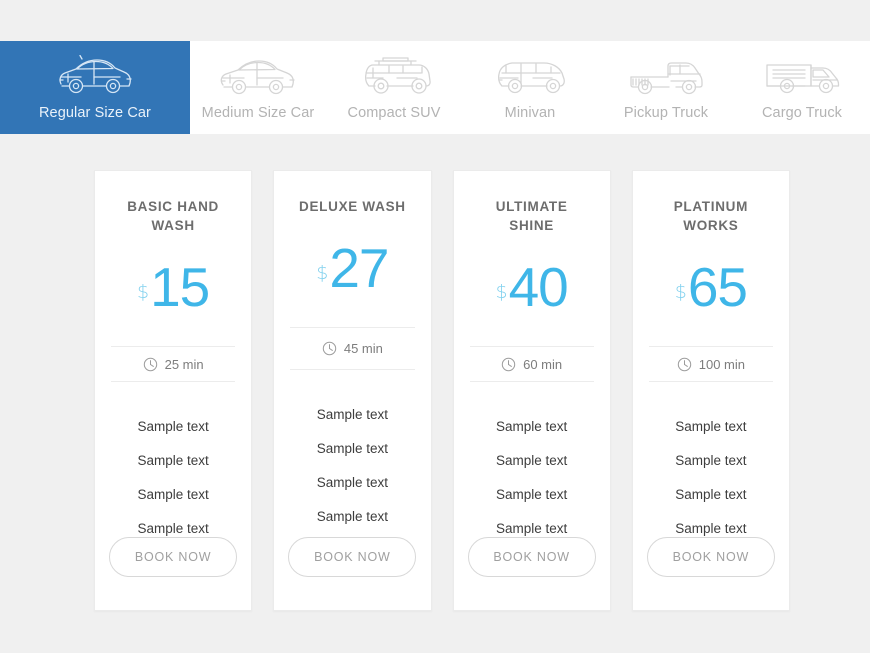  Describe the element at coordinates (538, 287) in the screenshot. I see `price-amount: 40` at that location.